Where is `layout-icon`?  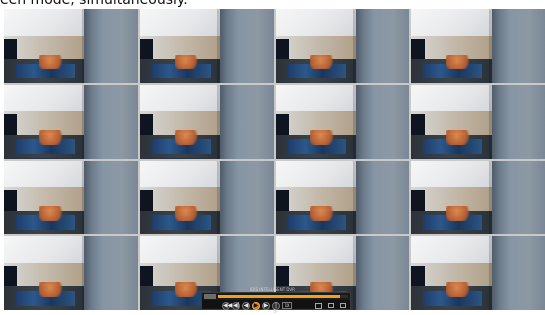
layout-icon is located at coordinates (331, 305).